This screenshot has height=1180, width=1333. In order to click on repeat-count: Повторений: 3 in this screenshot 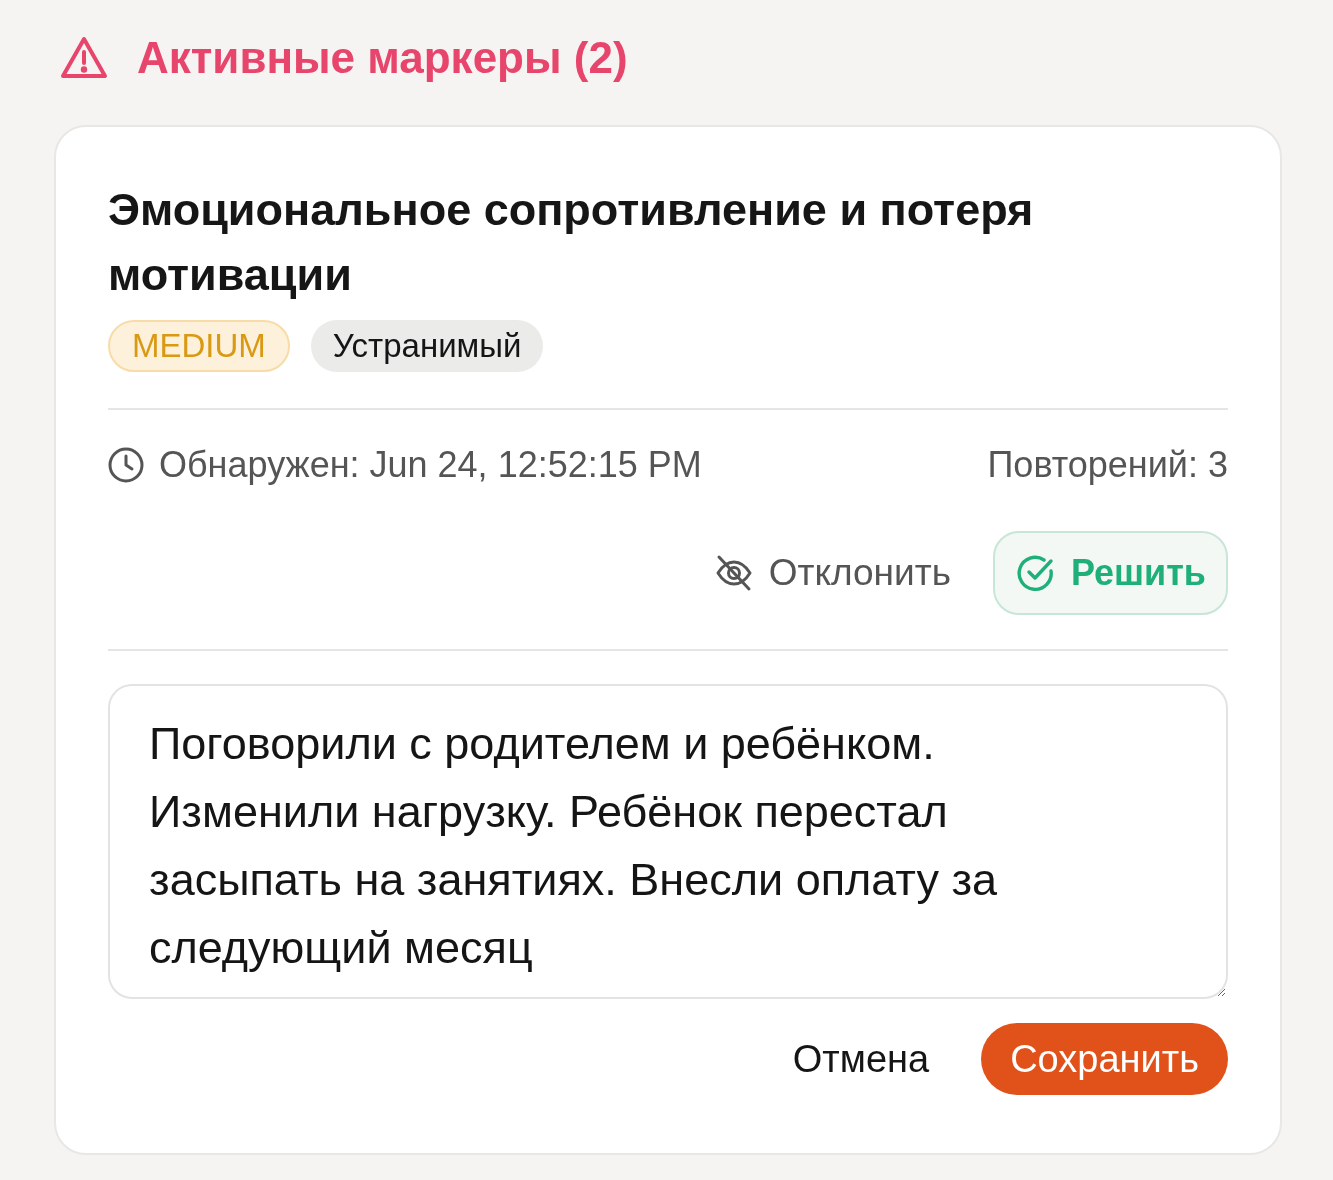, I will do `click(1107, 465)`.